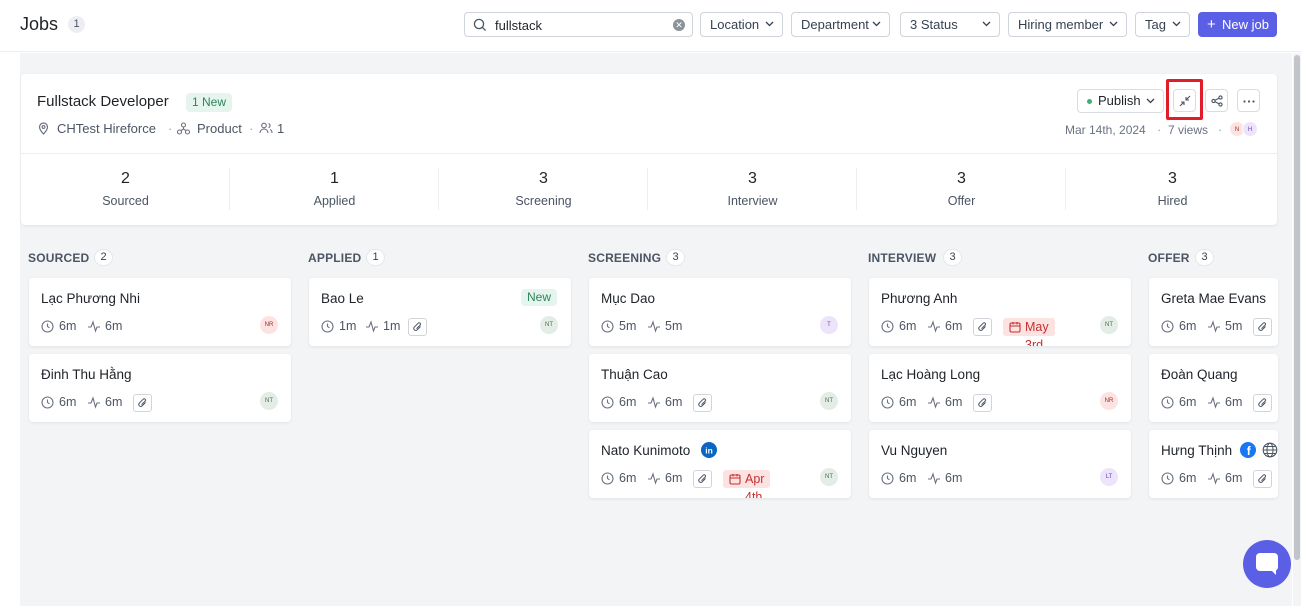 This screenshot has height=606, width=1301. Describe the element at coordinates (752, 190) in the screenshot. I see `stage-summary-interview: 3 Interview` at that location.